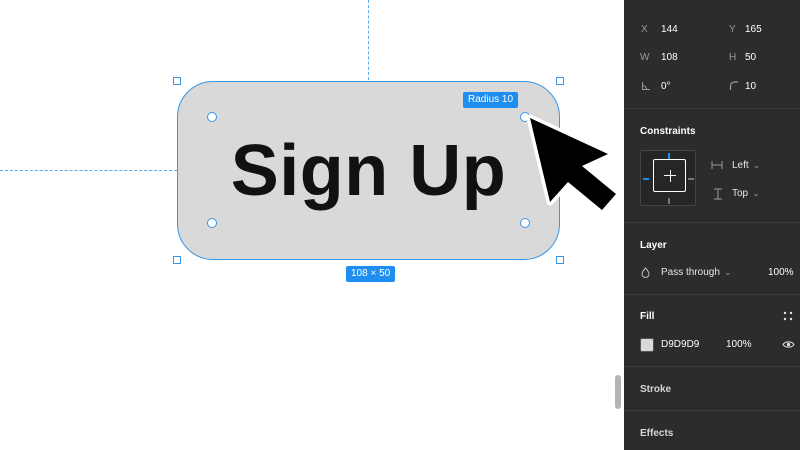 The height and width of the screenshot is (450, 800). What do you see at coordinates (491, 100) in the screenshot?
I see `radius-badge: Radius 10` at bounding box center [491, 100].